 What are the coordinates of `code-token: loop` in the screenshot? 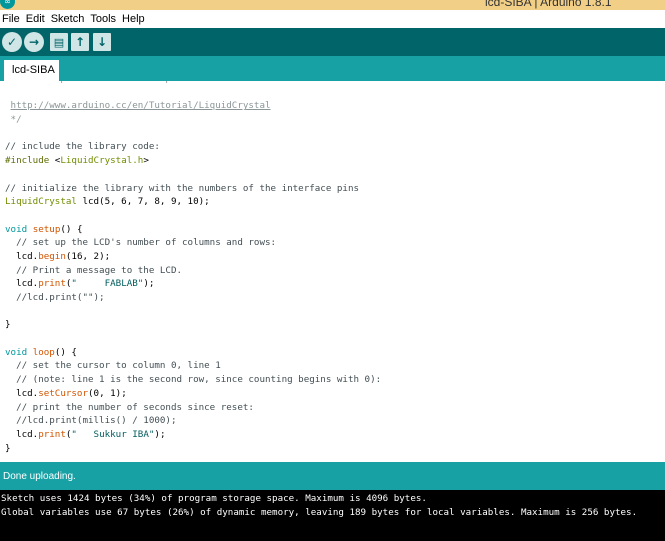 It's located at (43, 352).